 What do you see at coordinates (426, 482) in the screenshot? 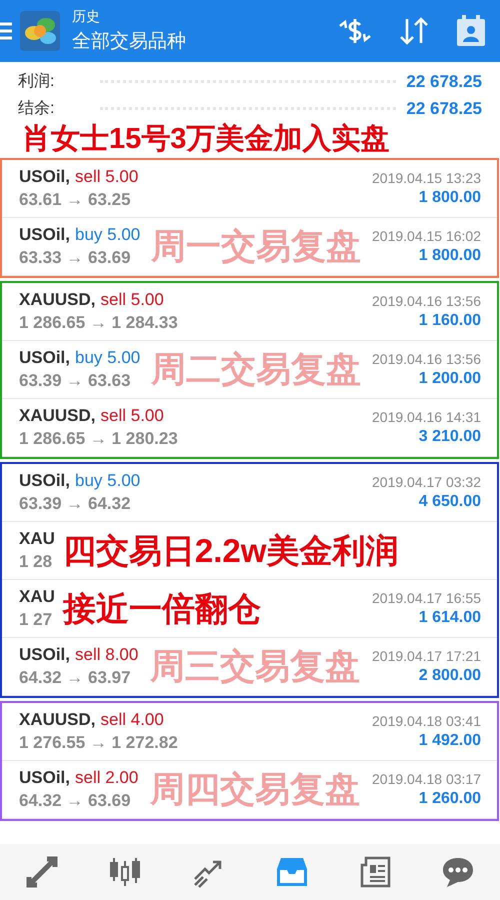
I see `trade-time: 2019.04.17 03:32` at bounding box center [426, 482].